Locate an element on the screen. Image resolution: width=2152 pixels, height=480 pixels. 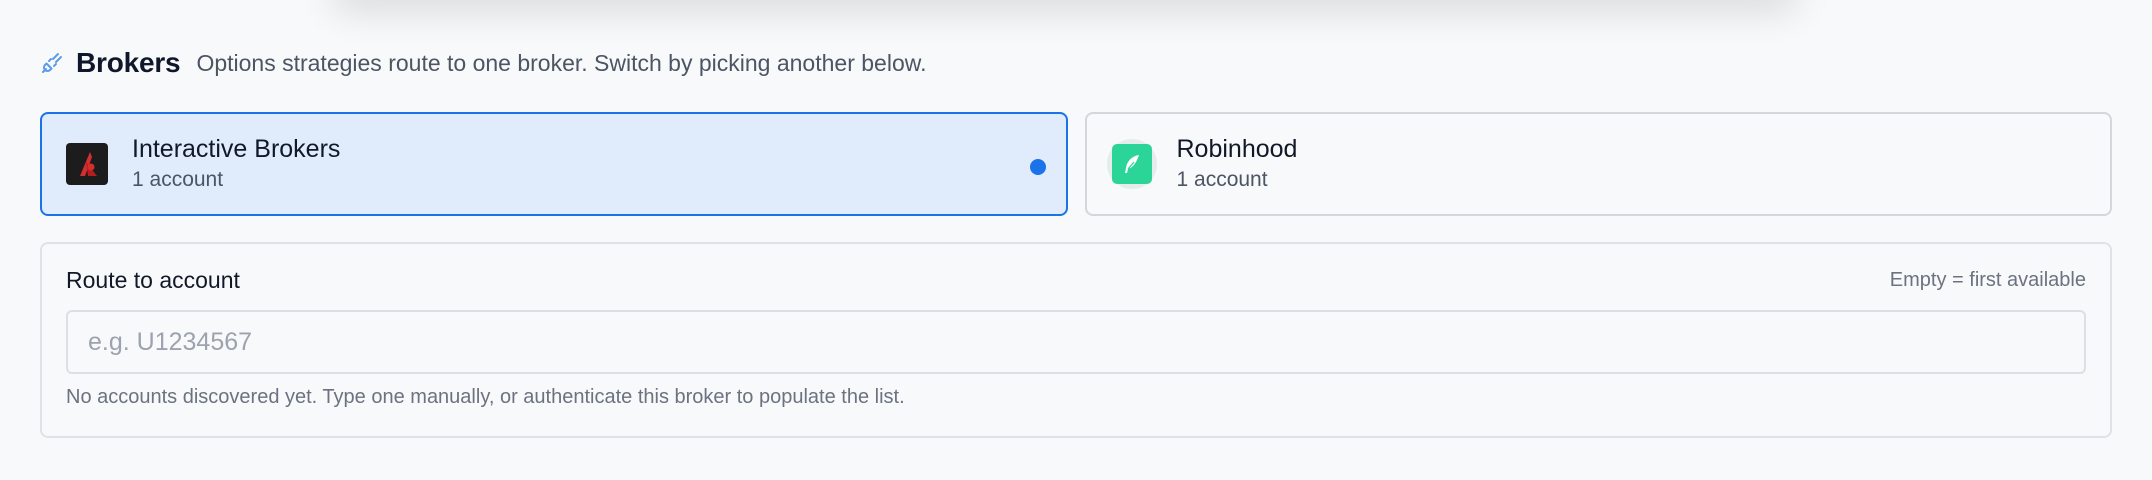
interactive-brokers-logo-icon is located at coordinates (87, 164).